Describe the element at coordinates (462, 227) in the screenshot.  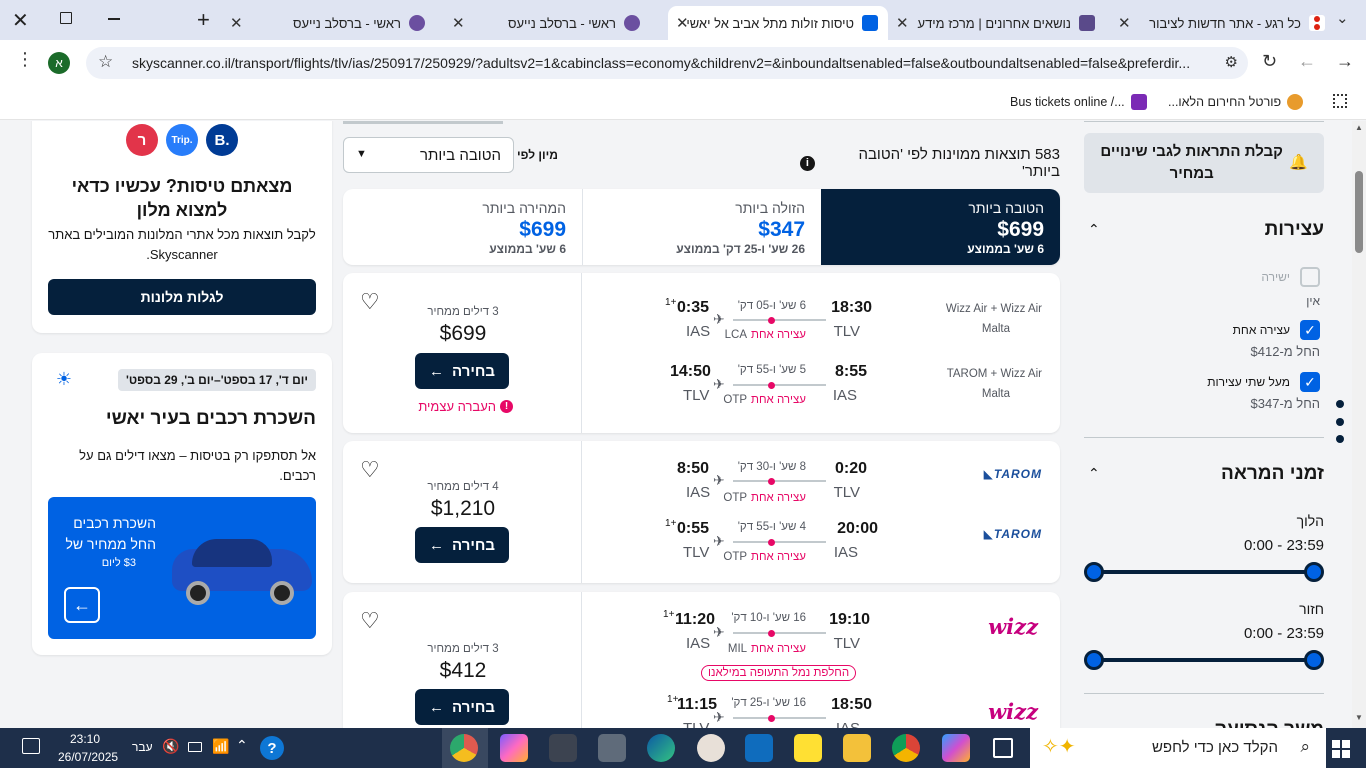
I see `tab-fastest: המהירה ביותר $699 6 שע' בממוצע` at that location.